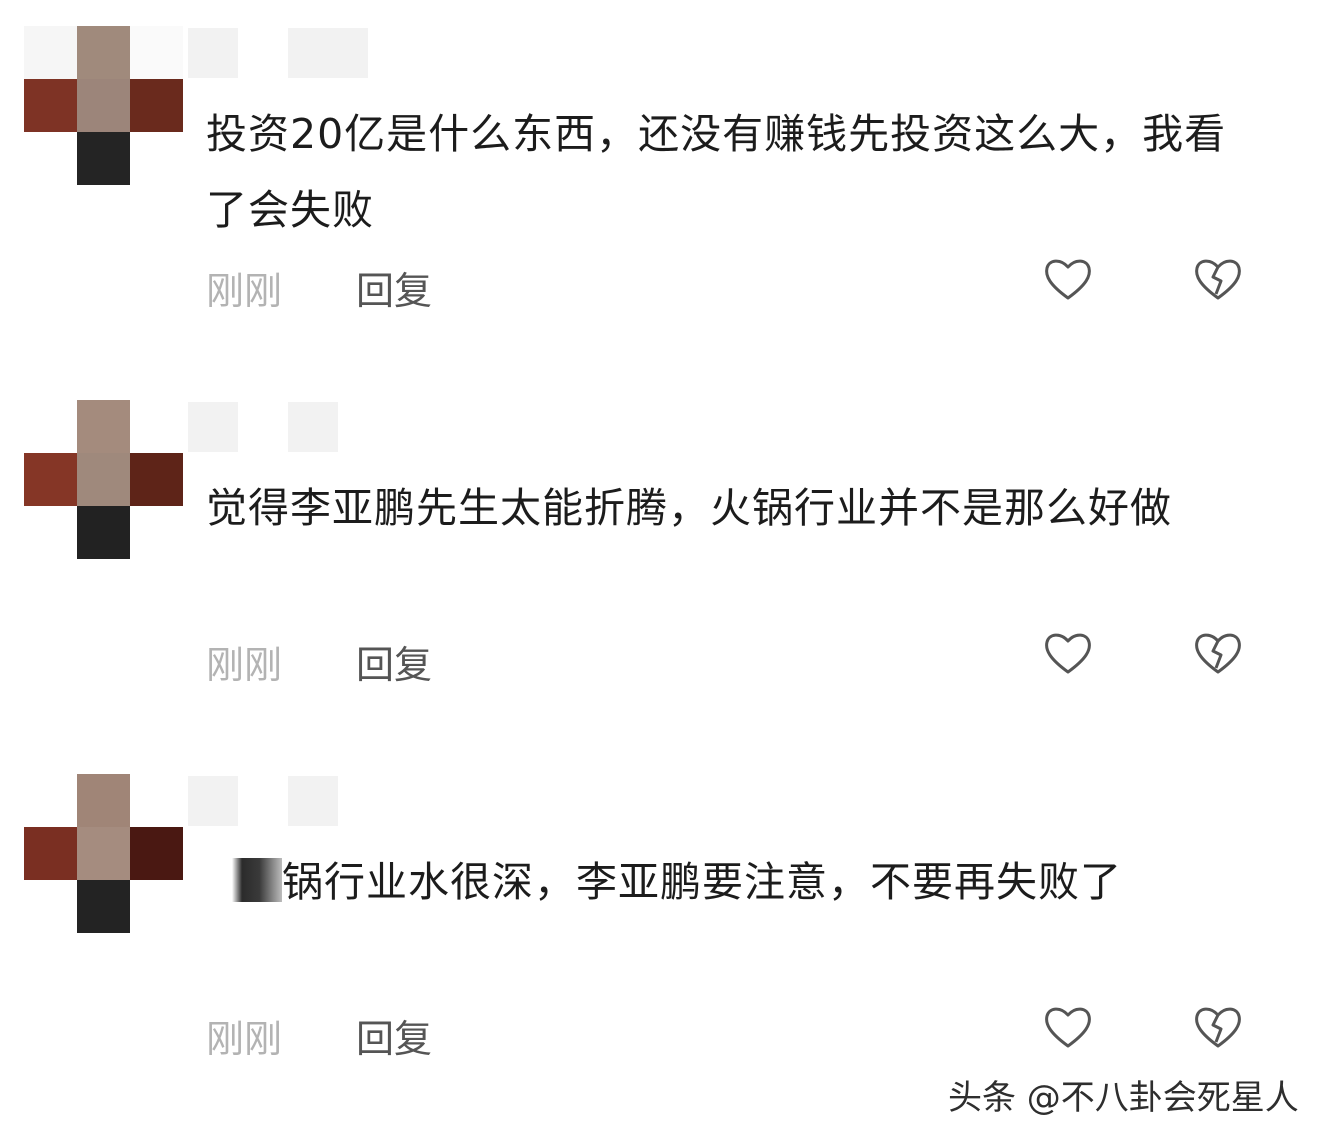 The width and height of the screenshot is (1322, 1138). I want to click on comment-text: 觉得李亚鹏先生太能折腾，火锅行业并不是那么好做, so click(689, 508).